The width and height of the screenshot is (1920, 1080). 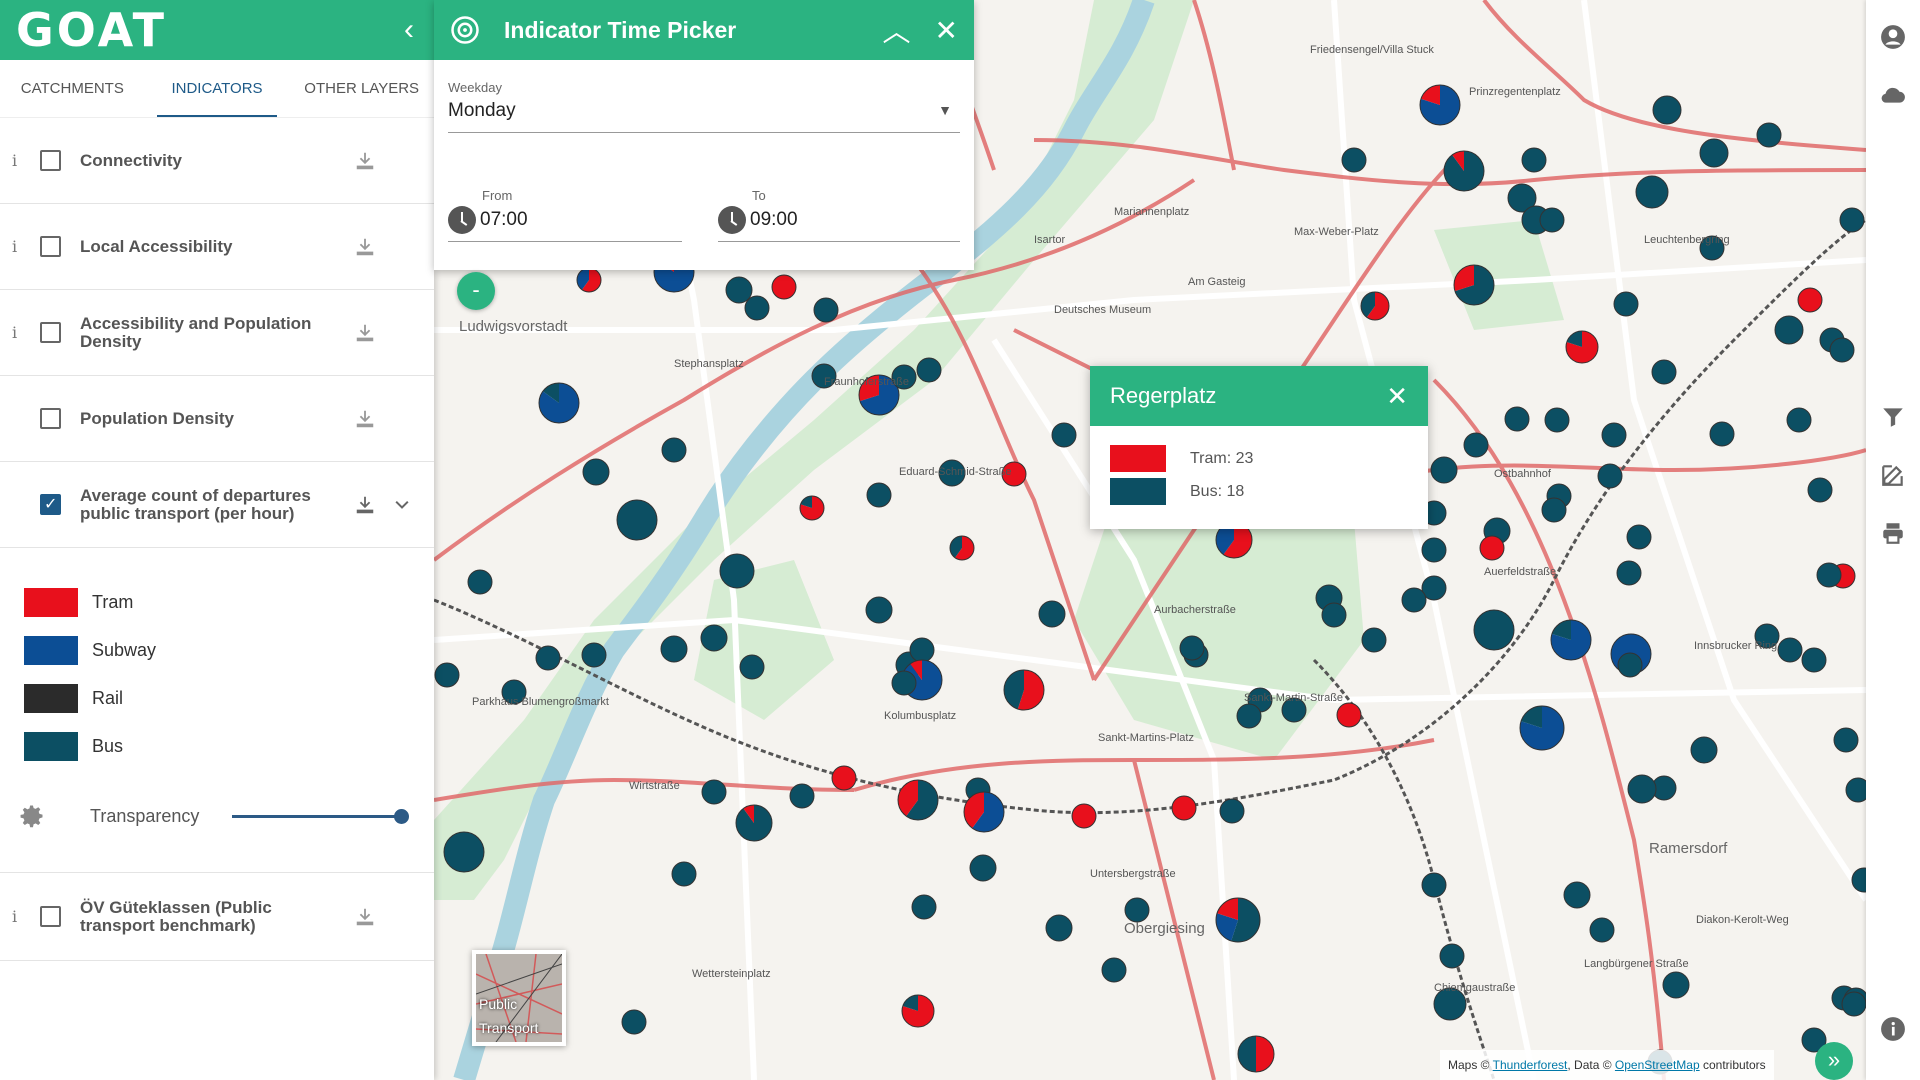 What do you see at coordinates (946, 30) in the screenshot?
I see `close-icon: ✕` at bounding box center [946, 30].